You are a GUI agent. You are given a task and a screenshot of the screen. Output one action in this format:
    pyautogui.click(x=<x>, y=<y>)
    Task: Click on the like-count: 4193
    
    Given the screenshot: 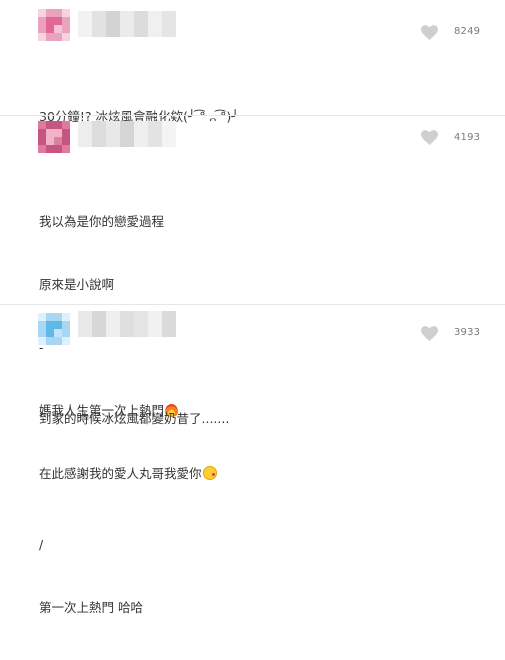 What is the action you would take?
    pyautogui.click(x=467, y=137)
    